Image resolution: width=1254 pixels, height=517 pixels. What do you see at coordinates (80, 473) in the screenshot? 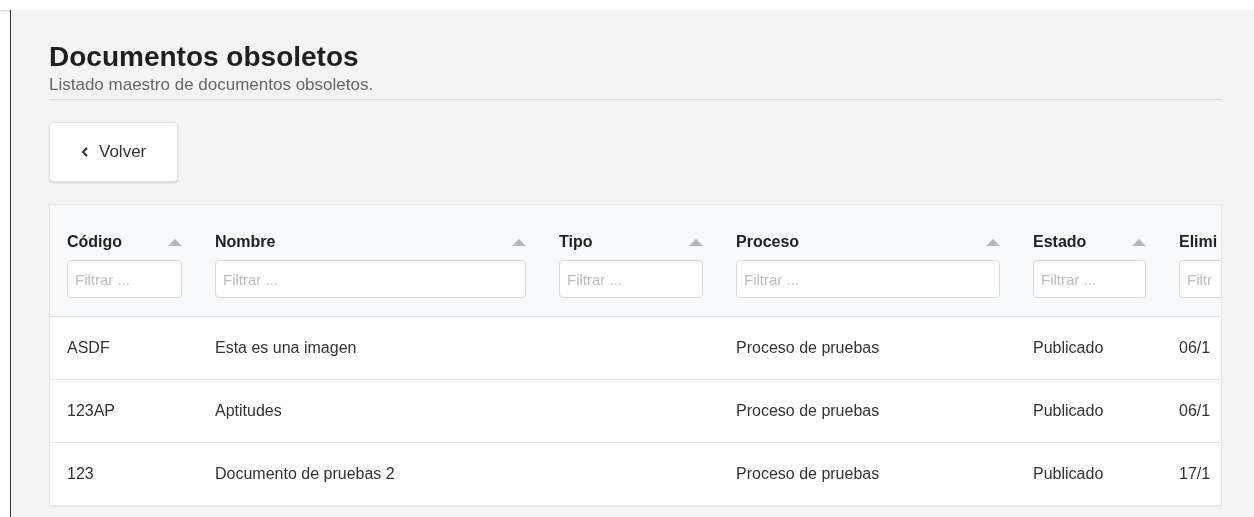
I see `table-cell: 123` at bounding box center [80, 473].